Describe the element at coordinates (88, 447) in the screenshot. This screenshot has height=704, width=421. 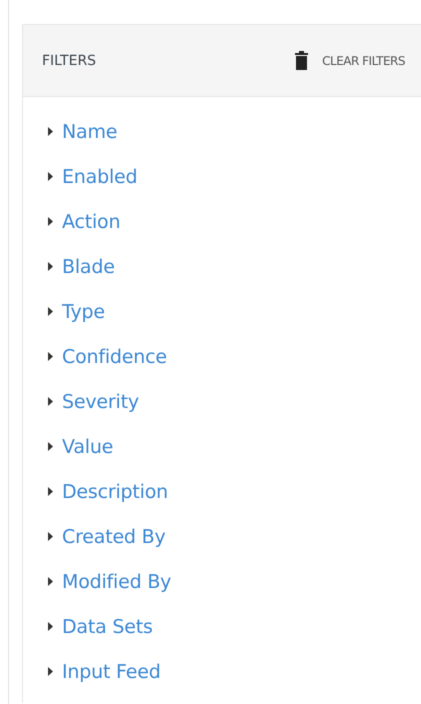
I see `filter-item: Value` at that location.